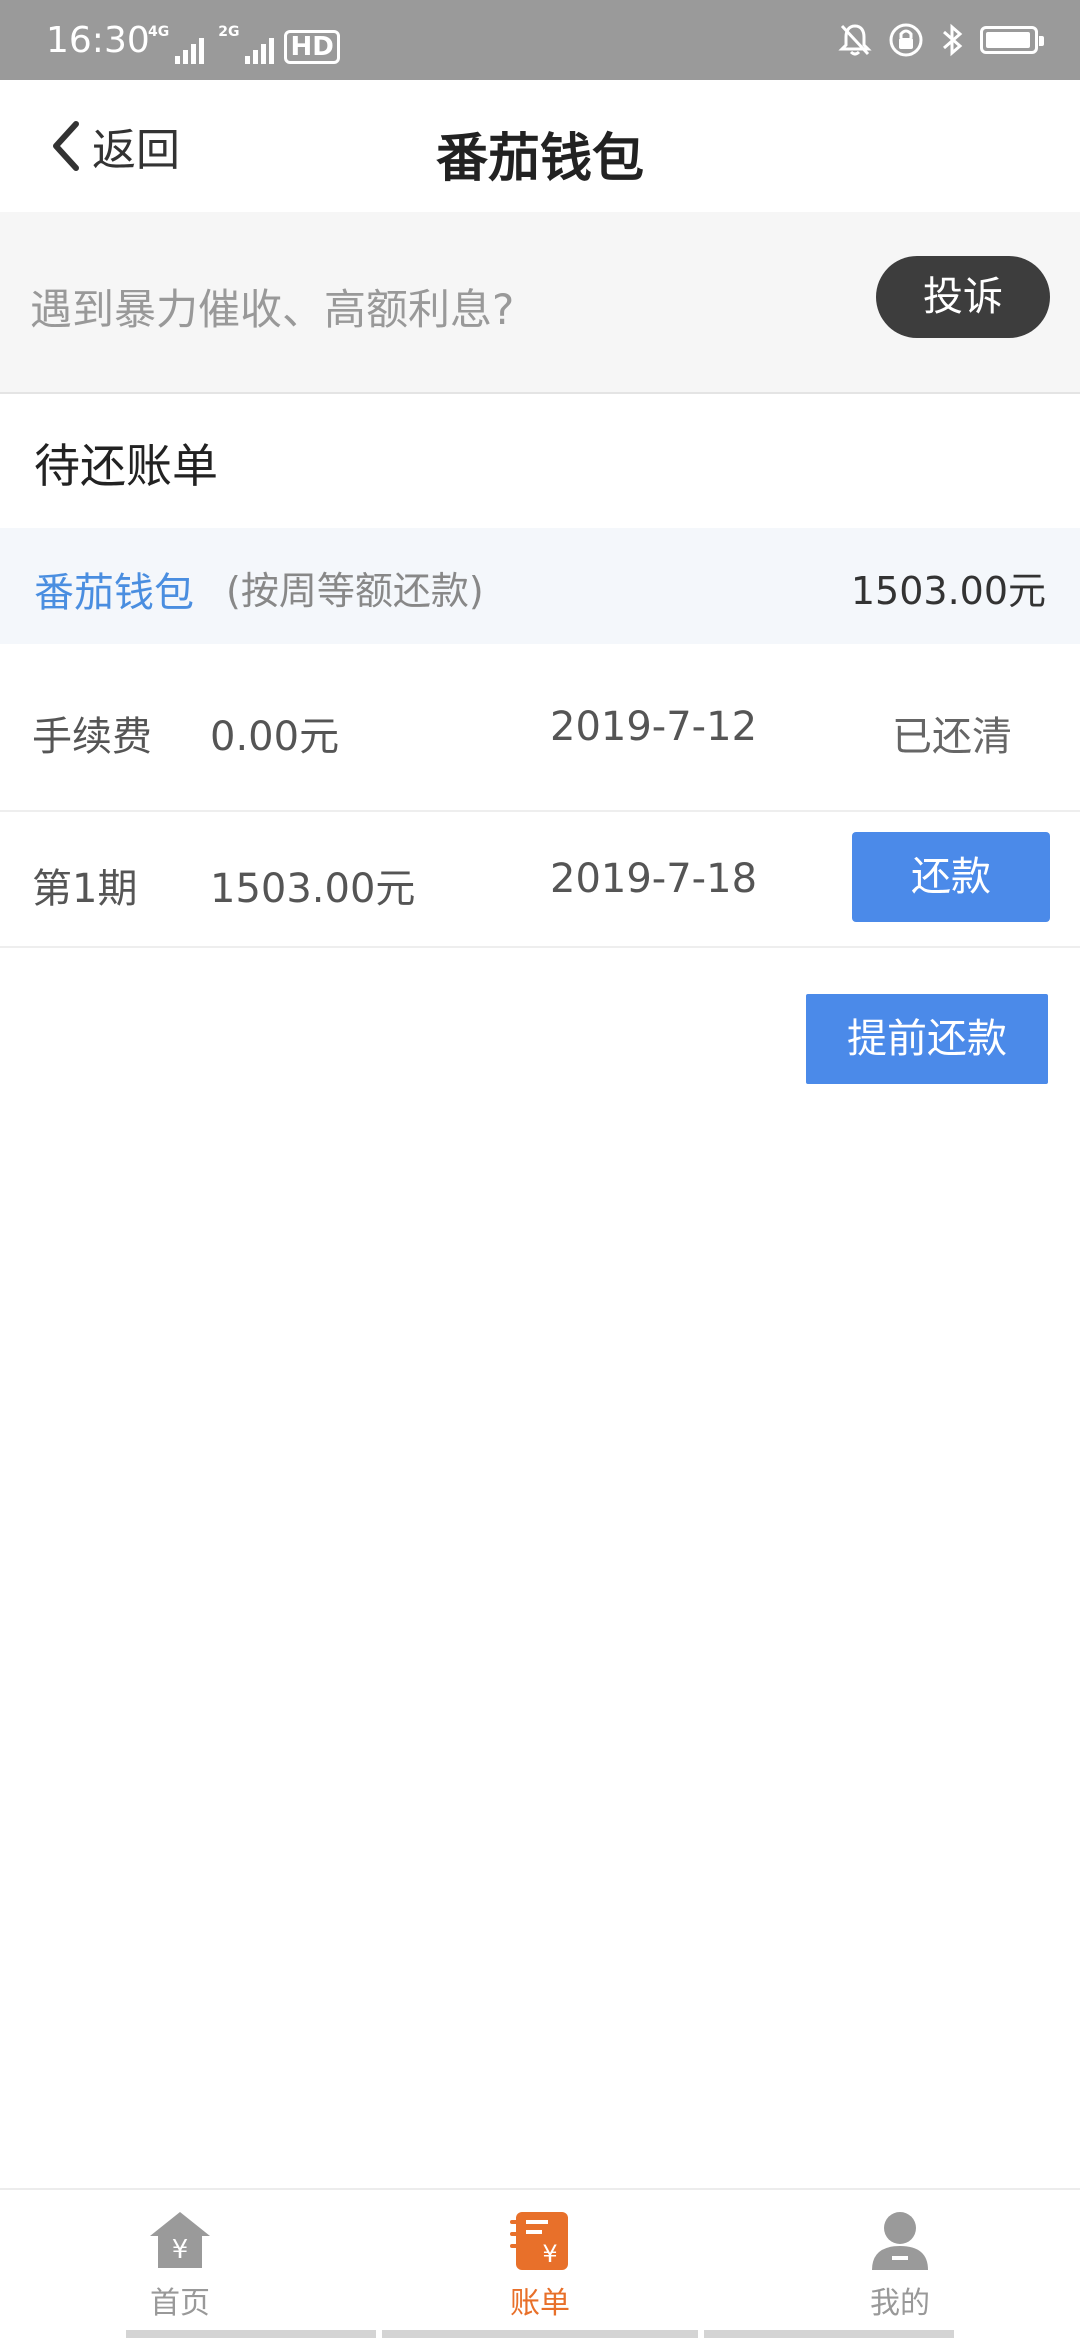 This screenshot has height=2340, width=1080. I want to click on sim1-network-tag: 4G, so click(159, 32).